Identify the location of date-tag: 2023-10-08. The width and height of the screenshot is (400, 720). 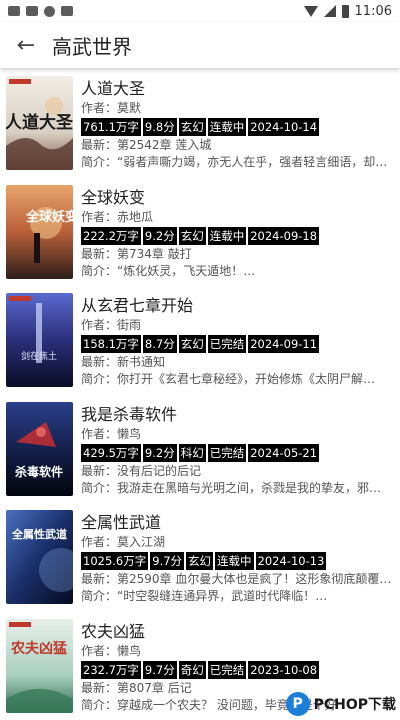
(284, 669).